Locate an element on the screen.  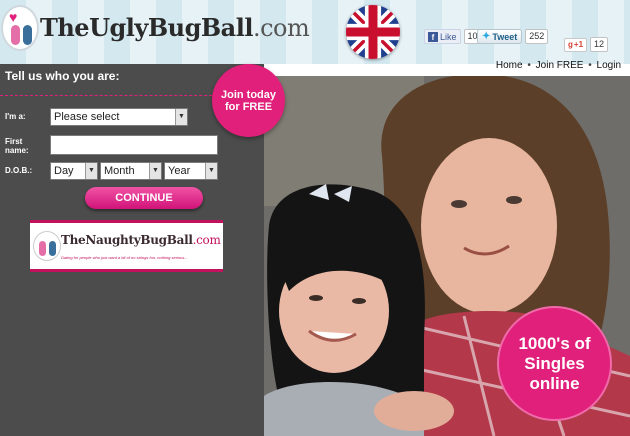
heart-icon: ♥ is located at coordinates (13, 17).